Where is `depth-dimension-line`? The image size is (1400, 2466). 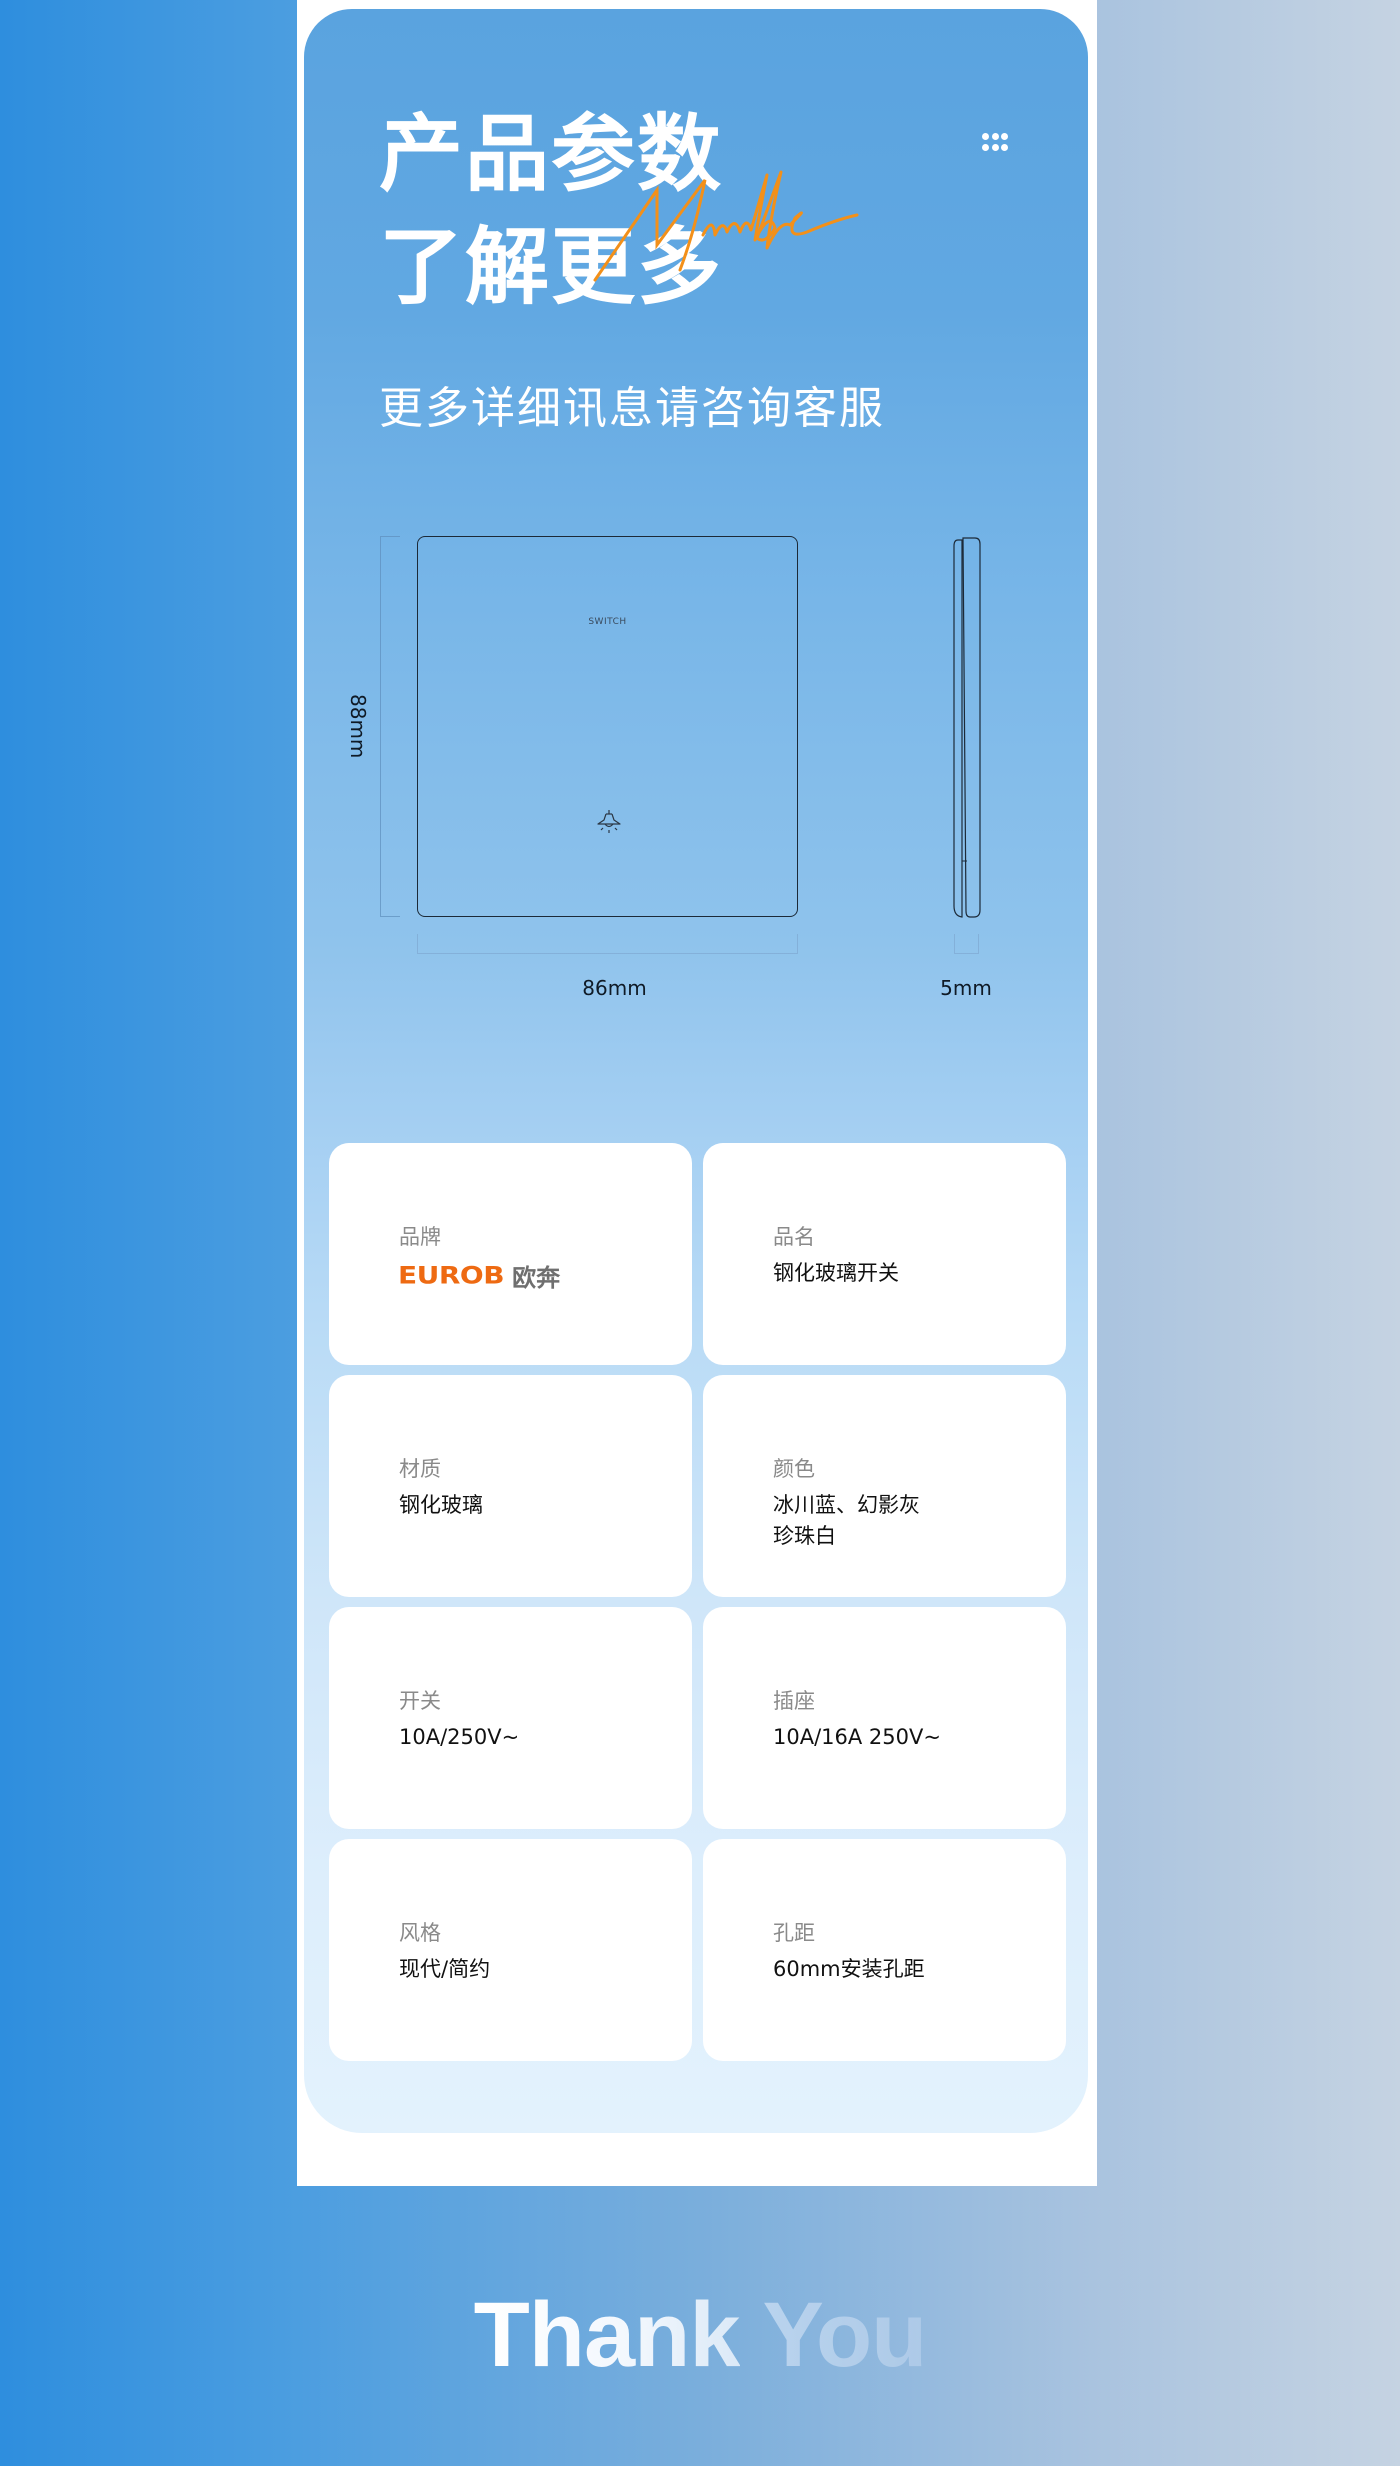
depth-dimension-line is located at coordinates (966, 944).